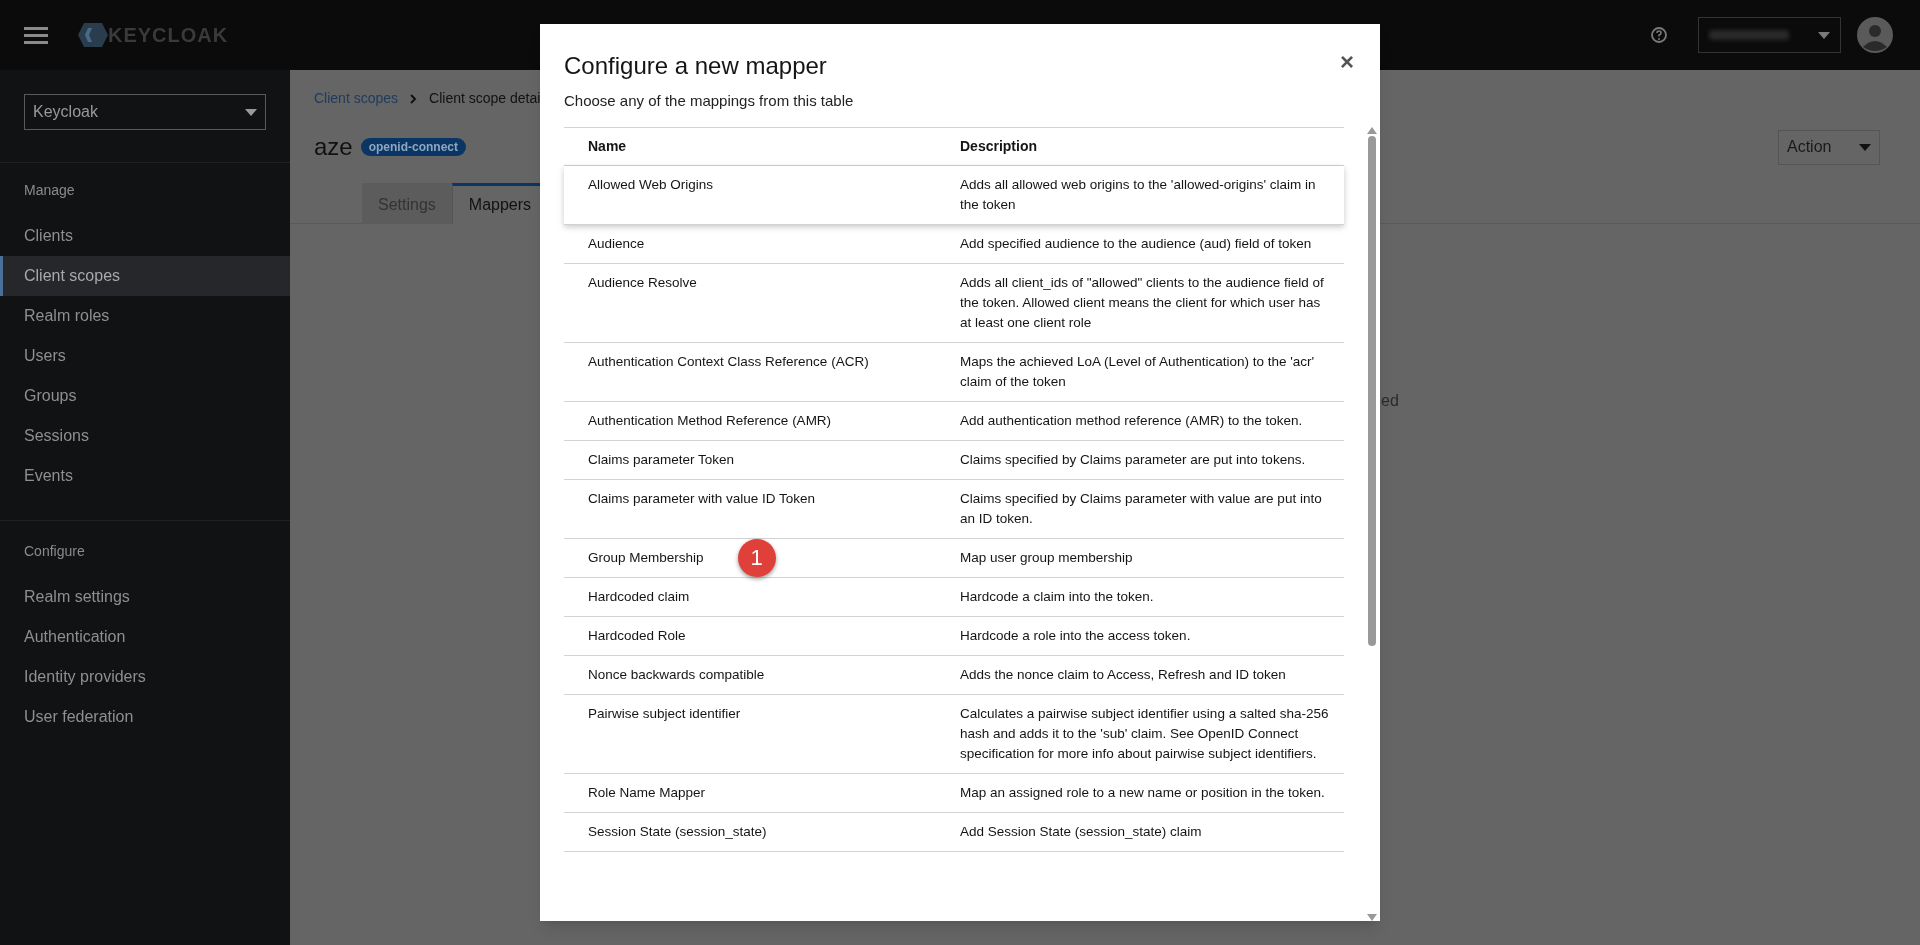  Describe the element at coordinates (1075, 635) in the screenshot. I see `mapper-description: Hardcode a role into the access token.` at that location.